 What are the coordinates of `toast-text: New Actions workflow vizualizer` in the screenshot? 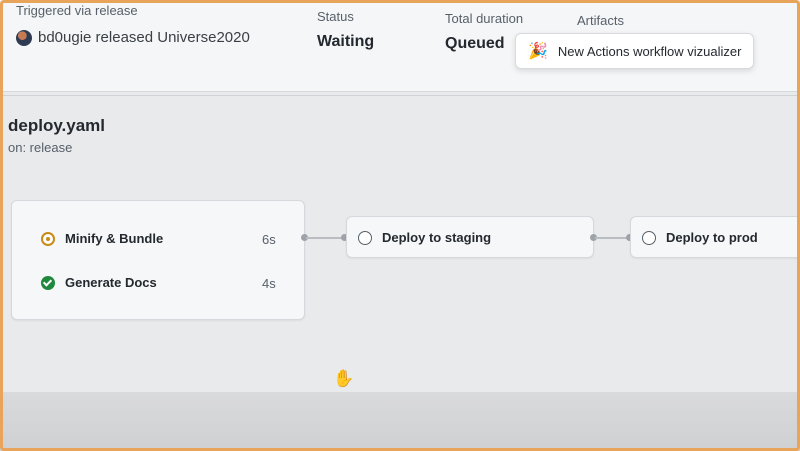 It's located at (649, 51).